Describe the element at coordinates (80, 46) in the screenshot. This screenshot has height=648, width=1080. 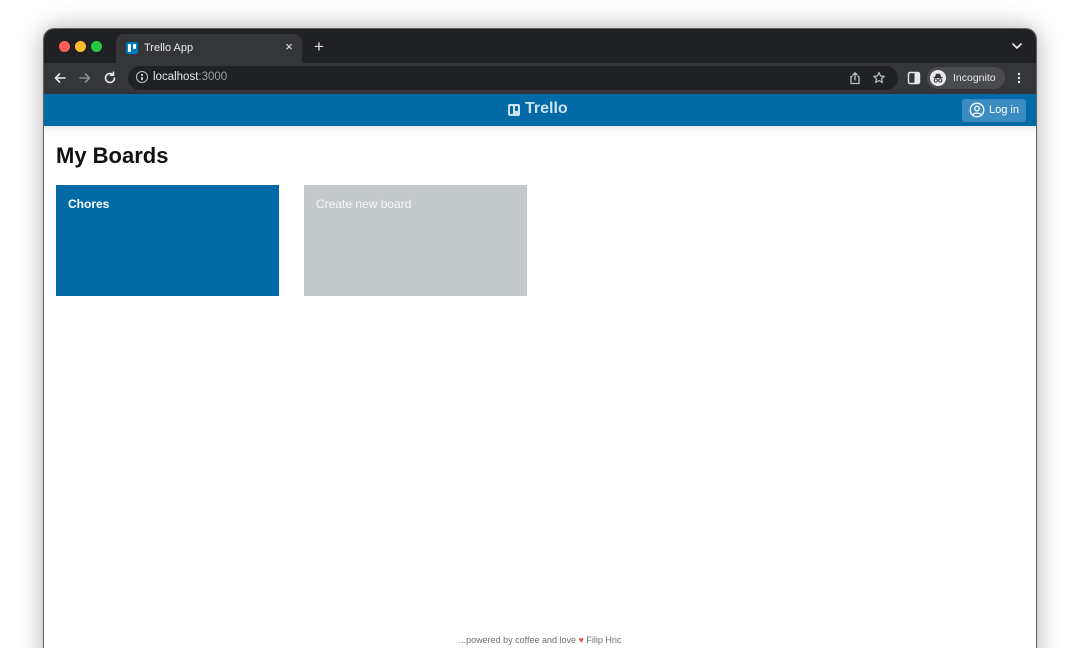
I see `minimize-window-button` at that location.